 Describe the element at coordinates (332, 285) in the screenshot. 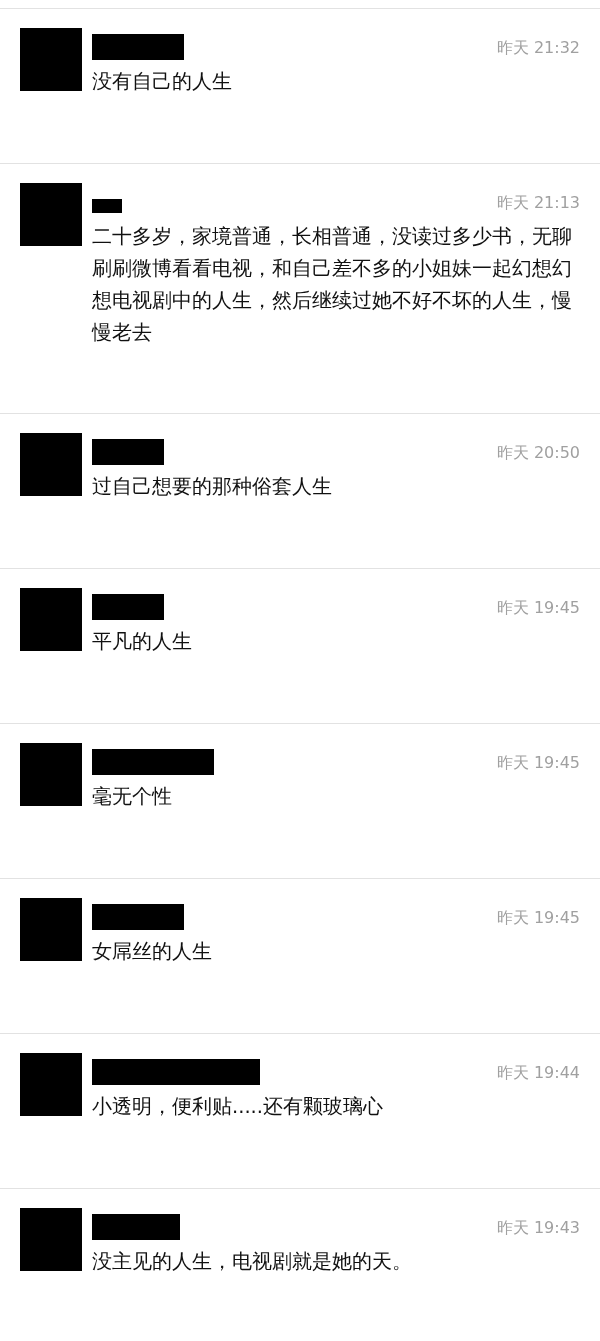

I see `comment-text: 二十多岁，家境普通，长相普通，没读过多少书，无聊刷刷微博看看电视，和自己差不多的小姐妹一起幻想幻想电视剧中的人生，然后继续过她不好不坏的人生，慢慢老去` at that location.